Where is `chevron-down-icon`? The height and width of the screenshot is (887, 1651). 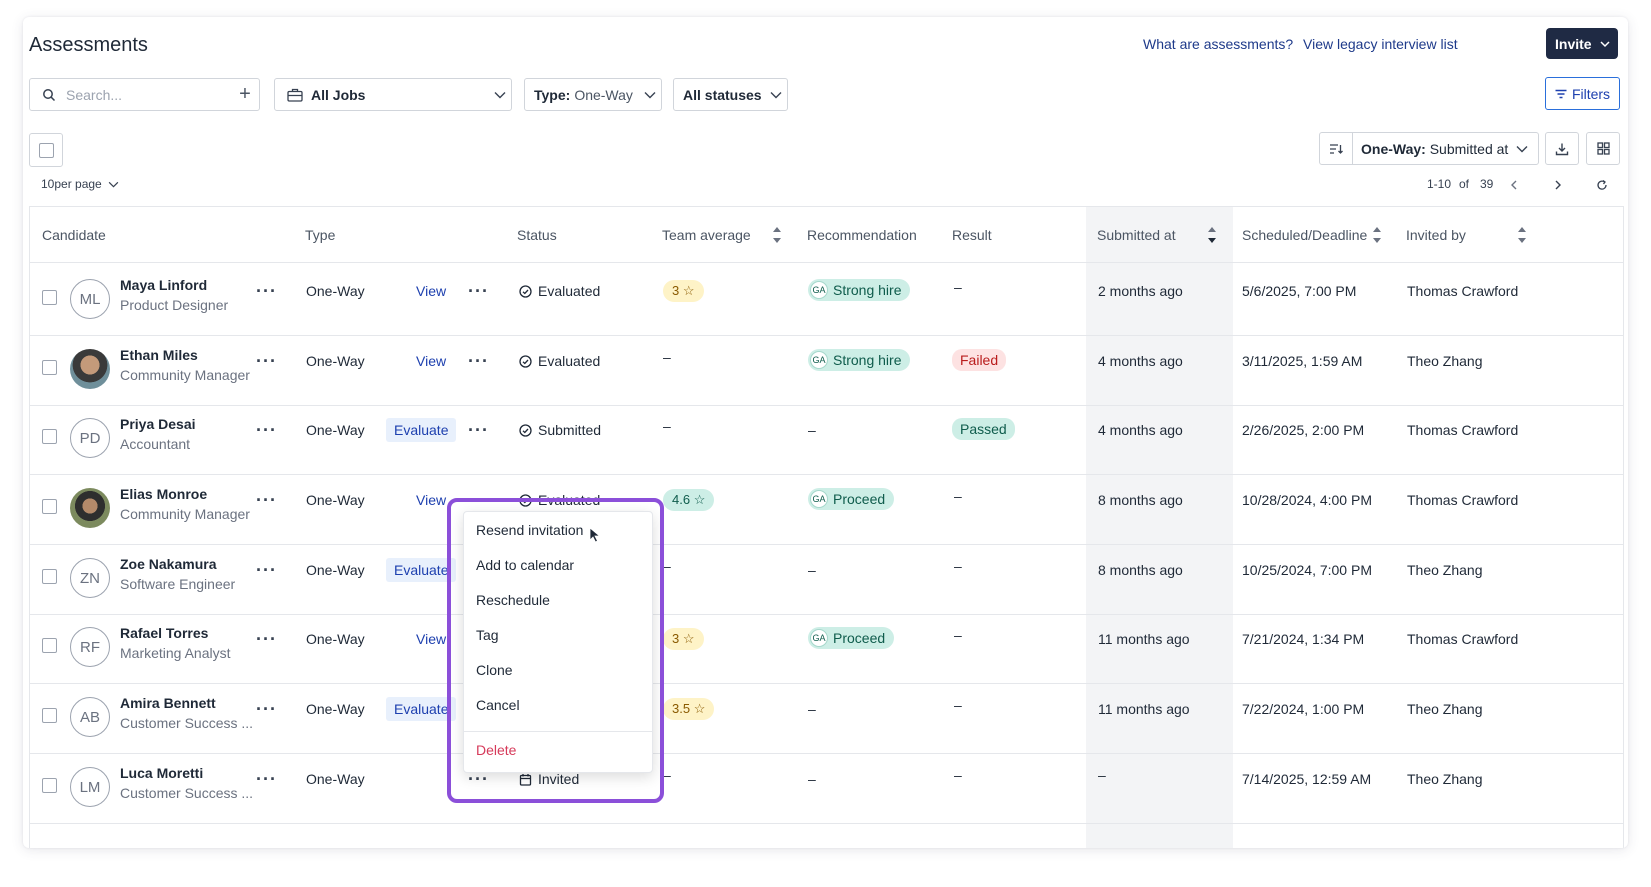
chevron-down-icon is located at coordinates (500, 94).